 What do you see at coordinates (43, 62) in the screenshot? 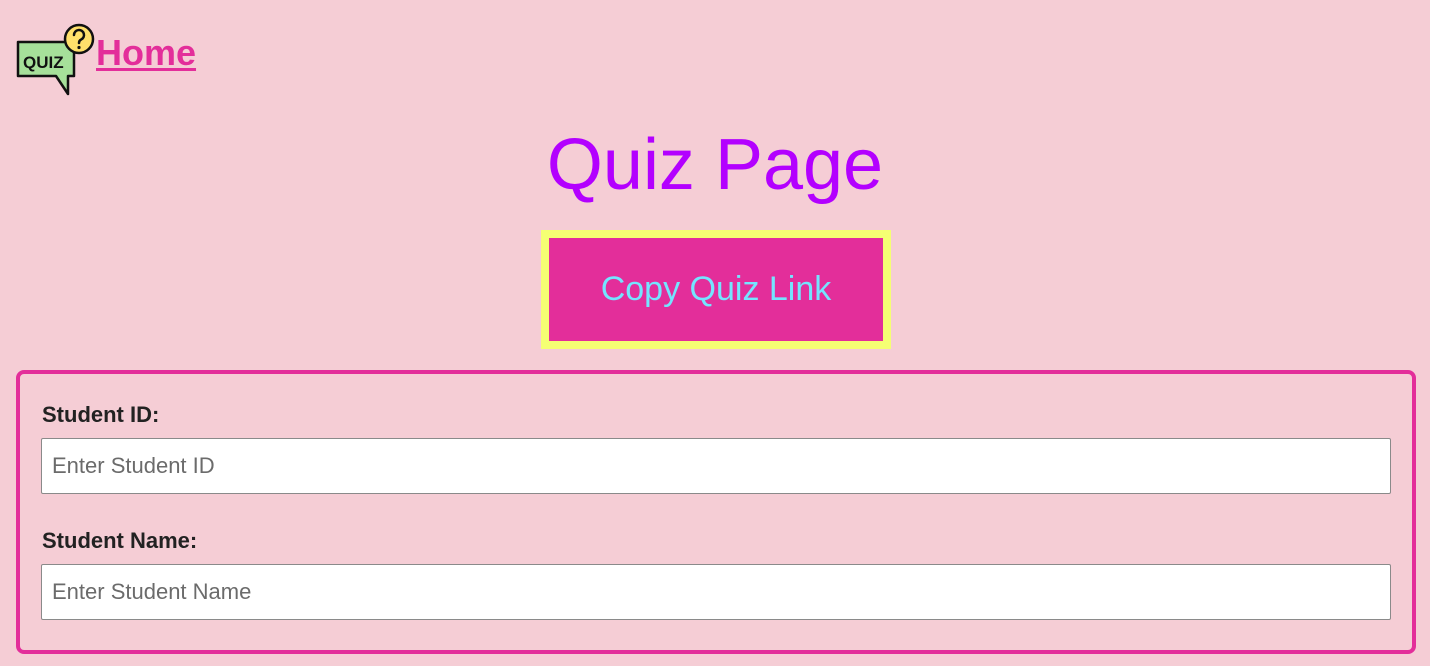
I see `logo-text: QUIZ` at bounding box center [43, 62].